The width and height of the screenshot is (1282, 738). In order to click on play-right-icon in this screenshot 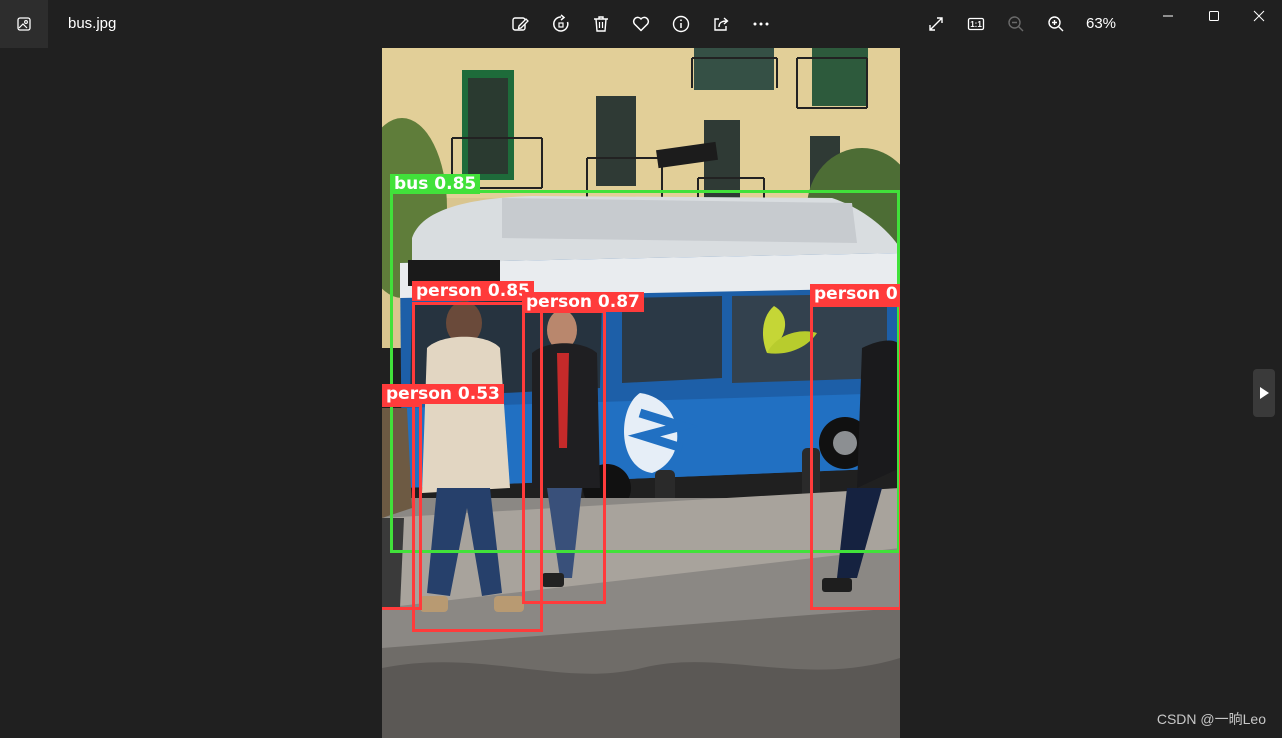, I will do `click(1264, 393)`.